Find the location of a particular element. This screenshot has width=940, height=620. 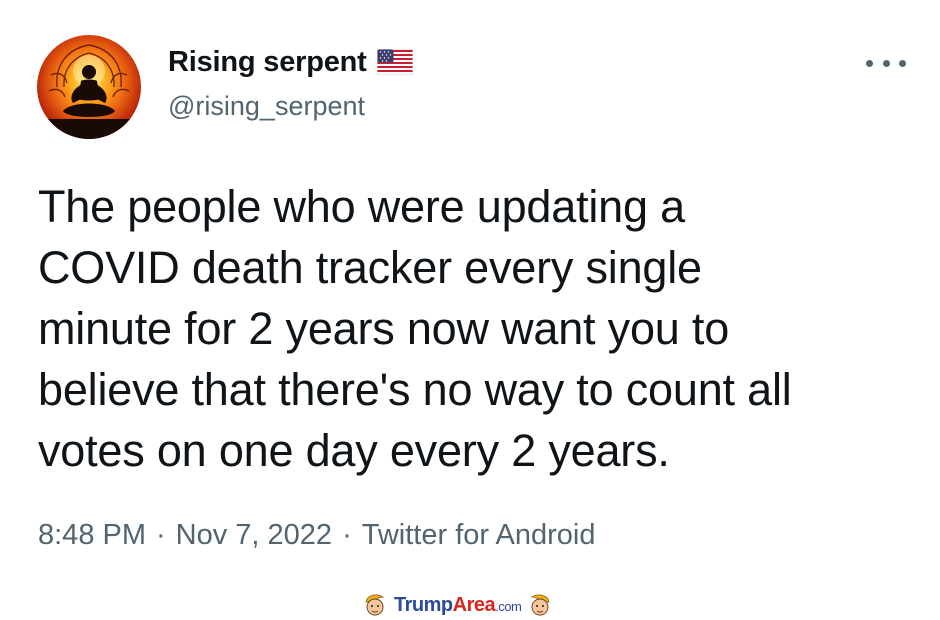

more-options-icon is located at coordinates (886, 63).